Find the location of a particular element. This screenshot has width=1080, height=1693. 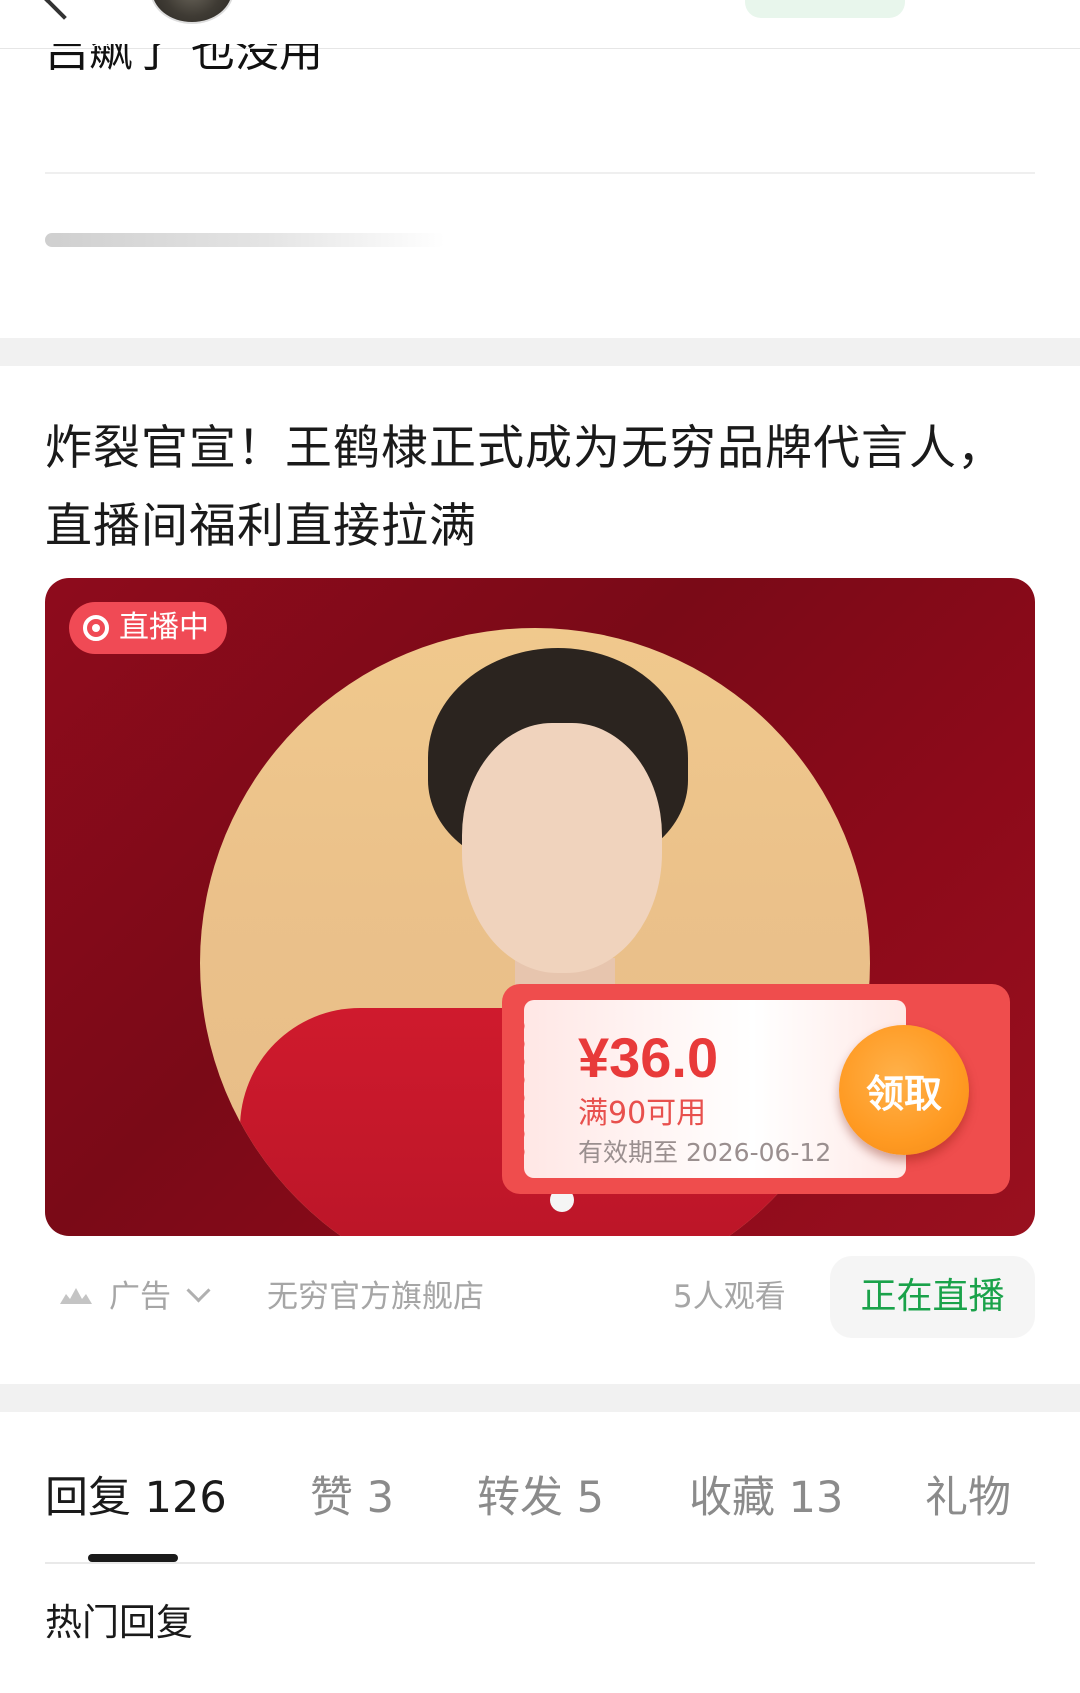

live-badge-label: 直播中 is located at coordinates (164, 627).